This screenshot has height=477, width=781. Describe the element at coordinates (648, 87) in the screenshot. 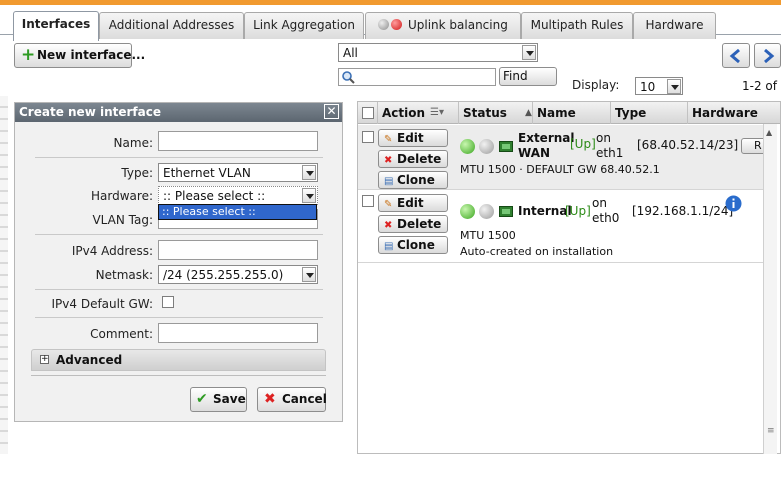

I see `display-select-value: 10` at that location.